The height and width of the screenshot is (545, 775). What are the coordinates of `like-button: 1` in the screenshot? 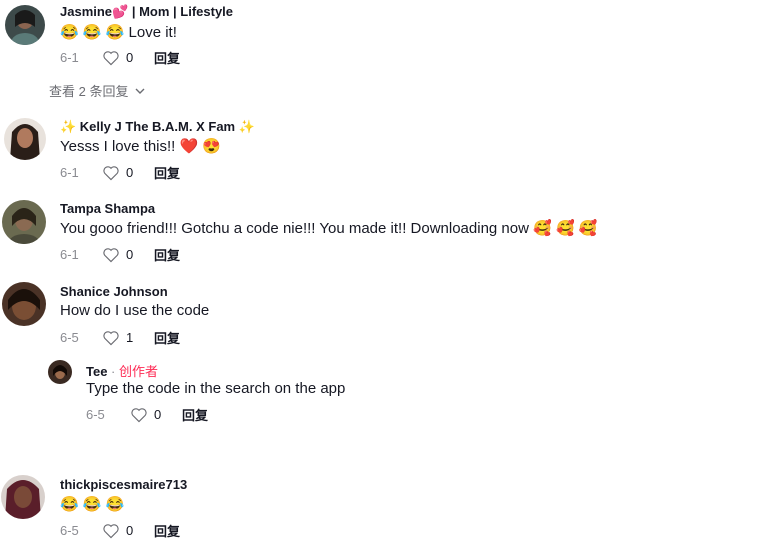 It's located at (128, 338).